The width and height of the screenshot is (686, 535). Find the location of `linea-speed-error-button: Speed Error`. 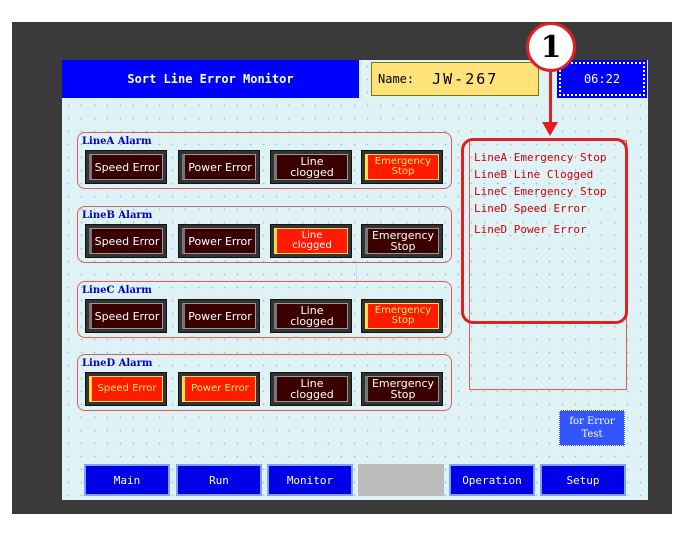

linea-speed-error-button: Speed Error is located at coordinates (126, 167).